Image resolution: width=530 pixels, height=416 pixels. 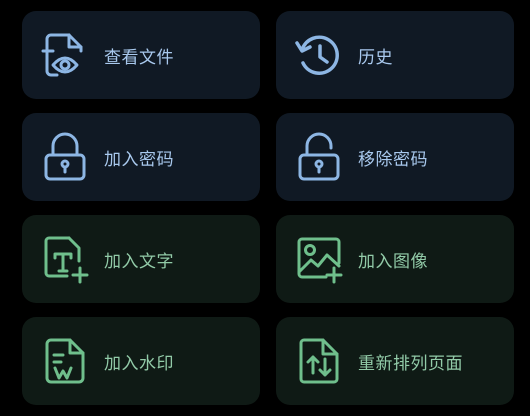 I want to click on add-text-label: 加入文字, so click(x=139, y=261).